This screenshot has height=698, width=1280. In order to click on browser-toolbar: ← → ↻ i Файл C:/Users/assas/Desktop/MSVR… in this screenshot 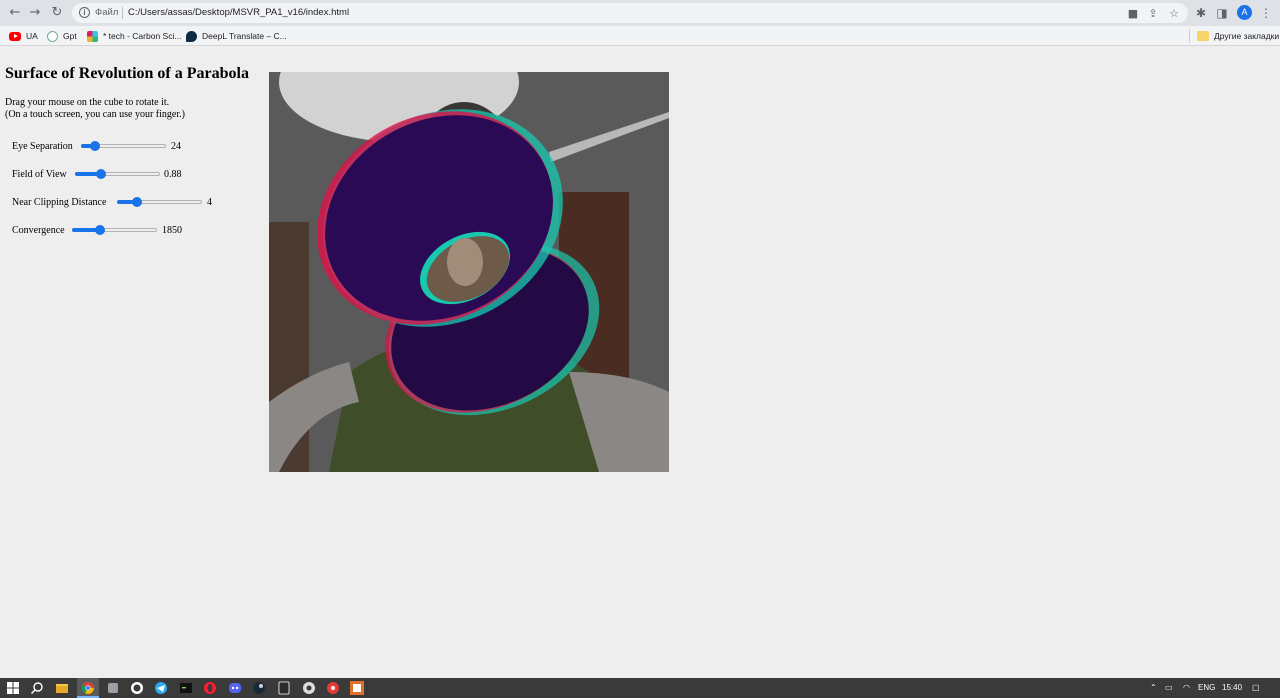, I will do `click(640, 13)`.